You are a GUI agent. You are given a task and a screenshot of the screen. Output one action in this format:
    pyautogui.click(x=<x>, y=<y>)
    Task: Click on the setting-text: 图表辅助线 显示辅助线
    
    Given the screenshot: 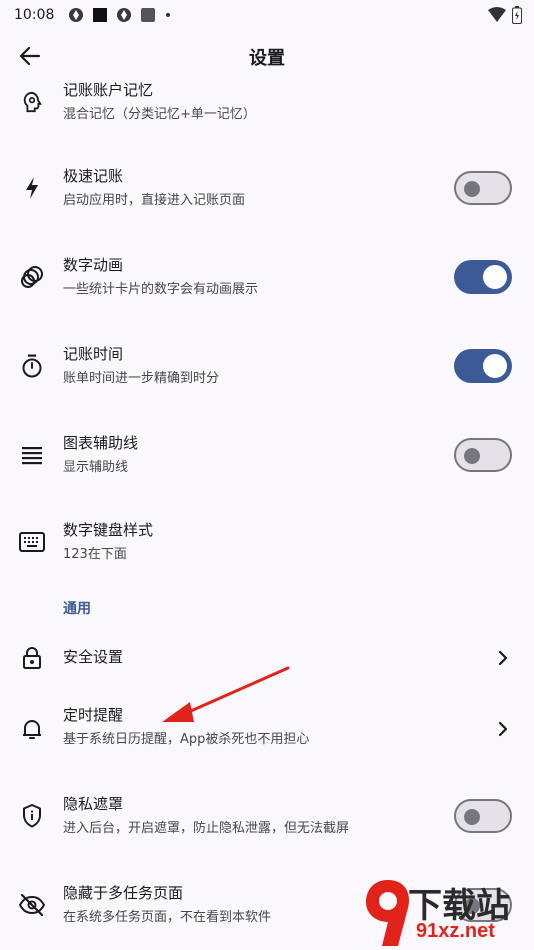 What is the action you would take?
    pyautogui.click(x=100, y=455)
    